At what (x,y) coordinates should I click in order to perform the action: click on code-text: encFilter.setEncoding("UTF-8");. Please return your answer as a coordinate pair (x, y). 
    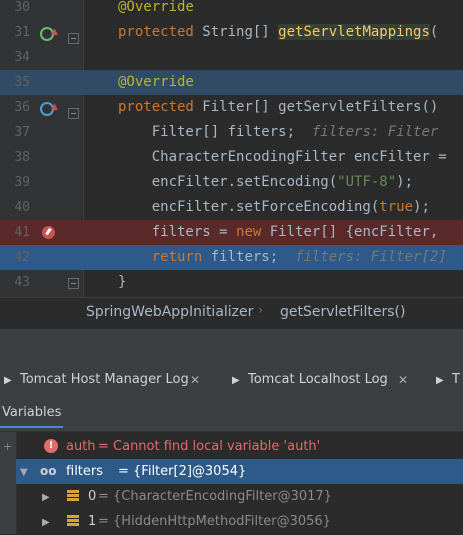
    Looking at the image, I should click on (266, 182).